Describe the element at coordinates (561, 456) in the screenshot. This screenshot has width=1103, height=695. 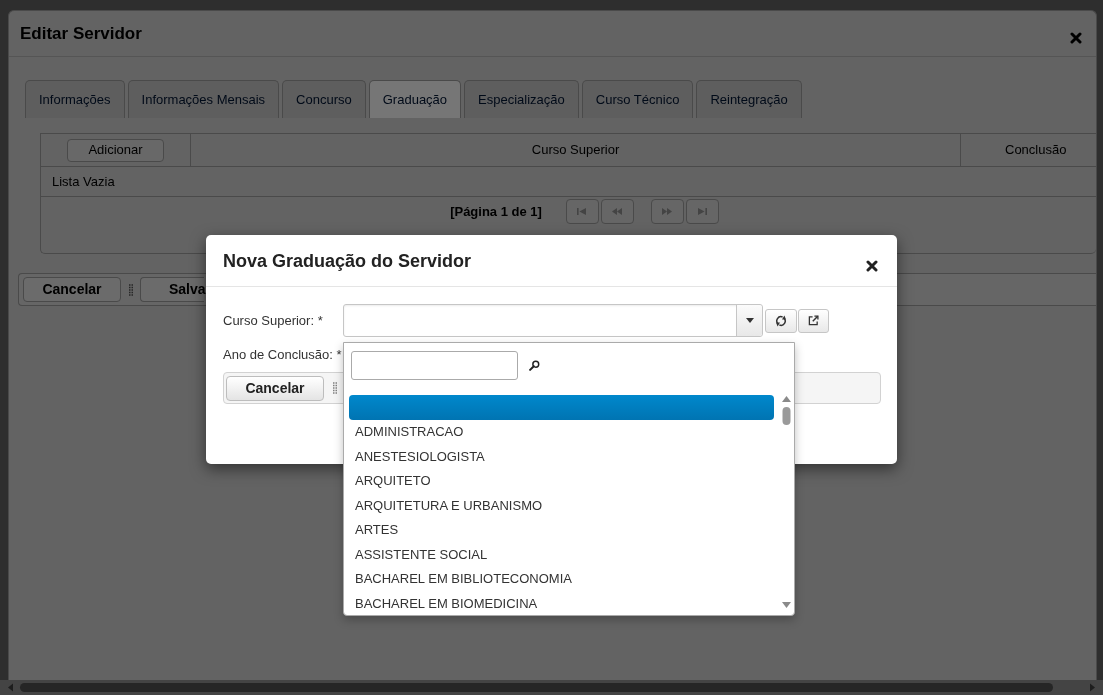
I see `dropdown-option: ANESTESIOLOGISTA` at that location.